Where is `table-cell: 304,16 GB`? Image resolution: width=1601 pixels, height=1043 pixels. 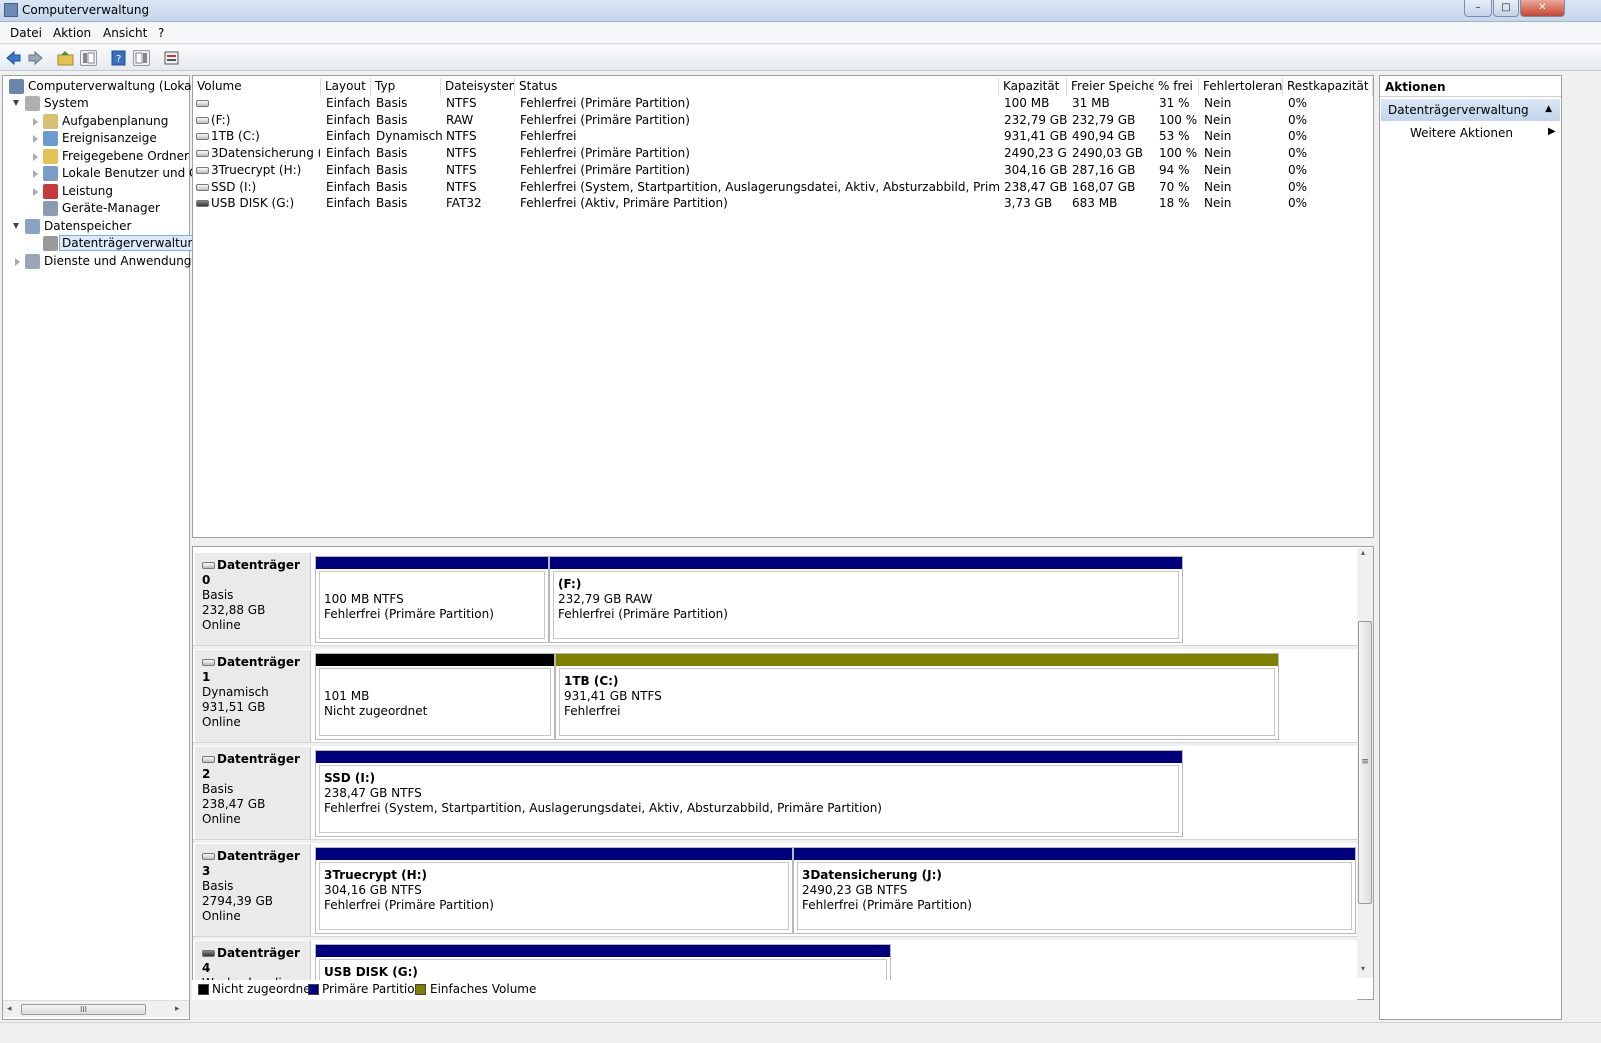
table-cell: 304,16 GB is located at coordinates (1036, 169).